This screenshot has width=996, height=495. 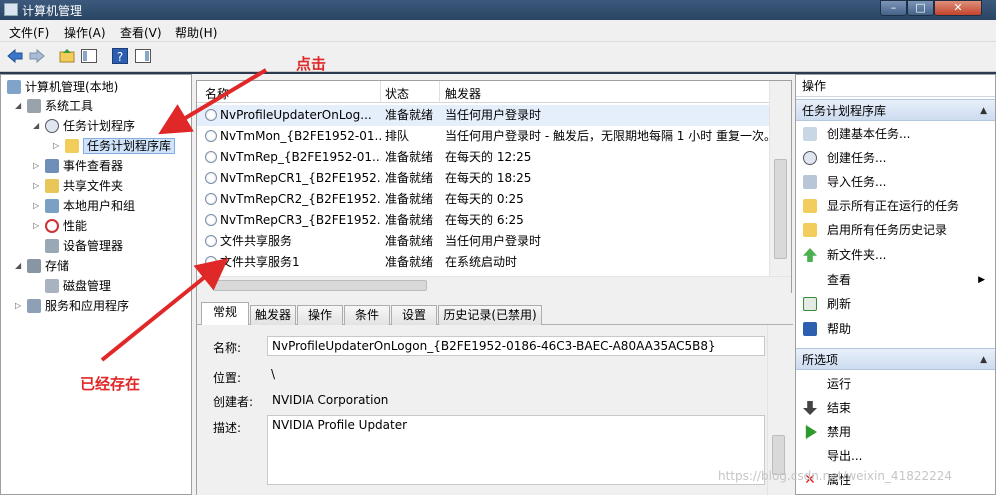 I want to click on back-arrow-icon, so click(x=15, y=56).